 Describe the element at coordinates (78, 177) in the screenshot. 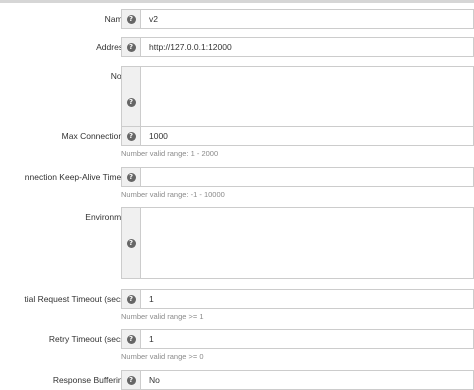

I see `keepalive-label: nnection Keep-Alive Timeout` at that location.